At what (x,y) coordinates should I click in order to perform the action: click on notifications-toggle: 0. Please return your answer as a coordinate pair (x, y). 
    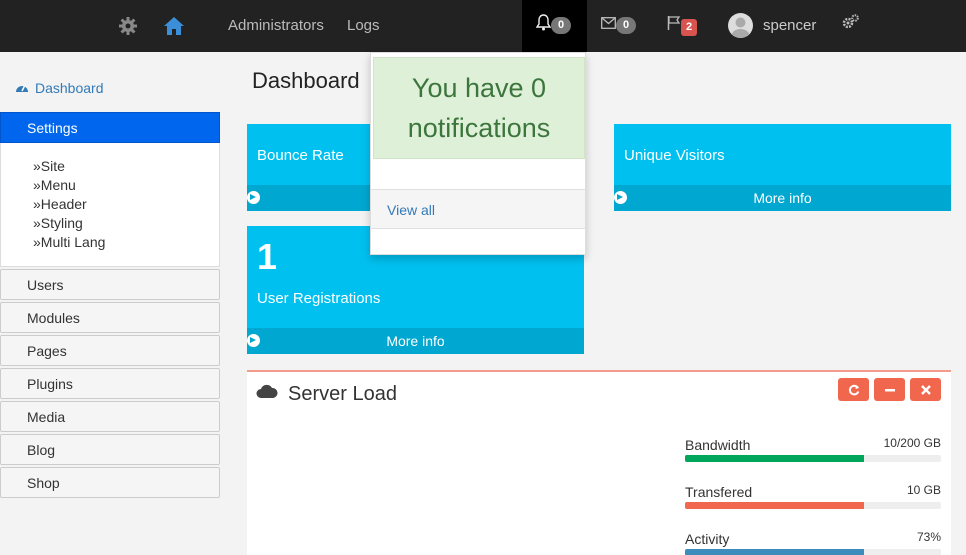
    Looking at the image, I should click on (554, 26).